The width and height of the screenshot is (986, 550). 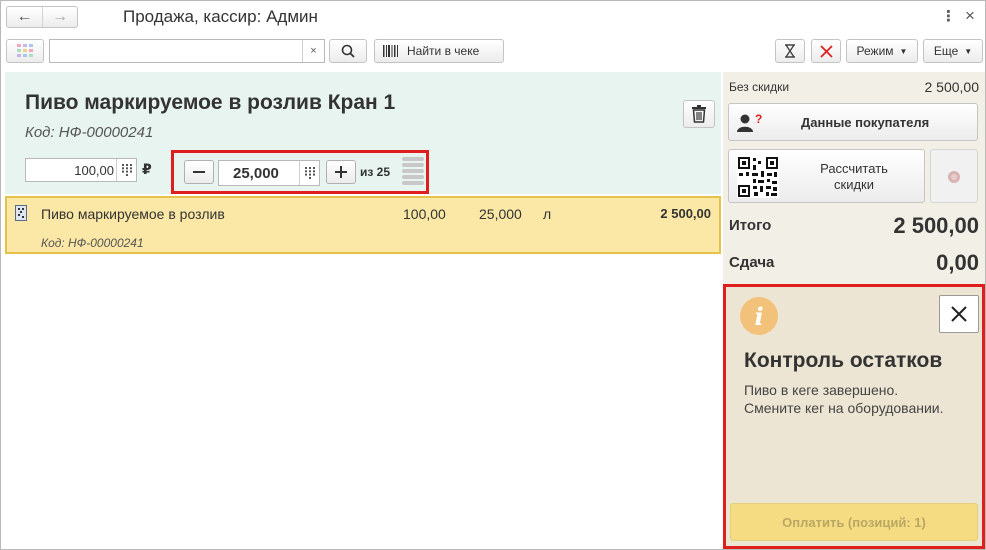 I want to click on no-discount-value: 2 500,00, so click(x=952, y=87).